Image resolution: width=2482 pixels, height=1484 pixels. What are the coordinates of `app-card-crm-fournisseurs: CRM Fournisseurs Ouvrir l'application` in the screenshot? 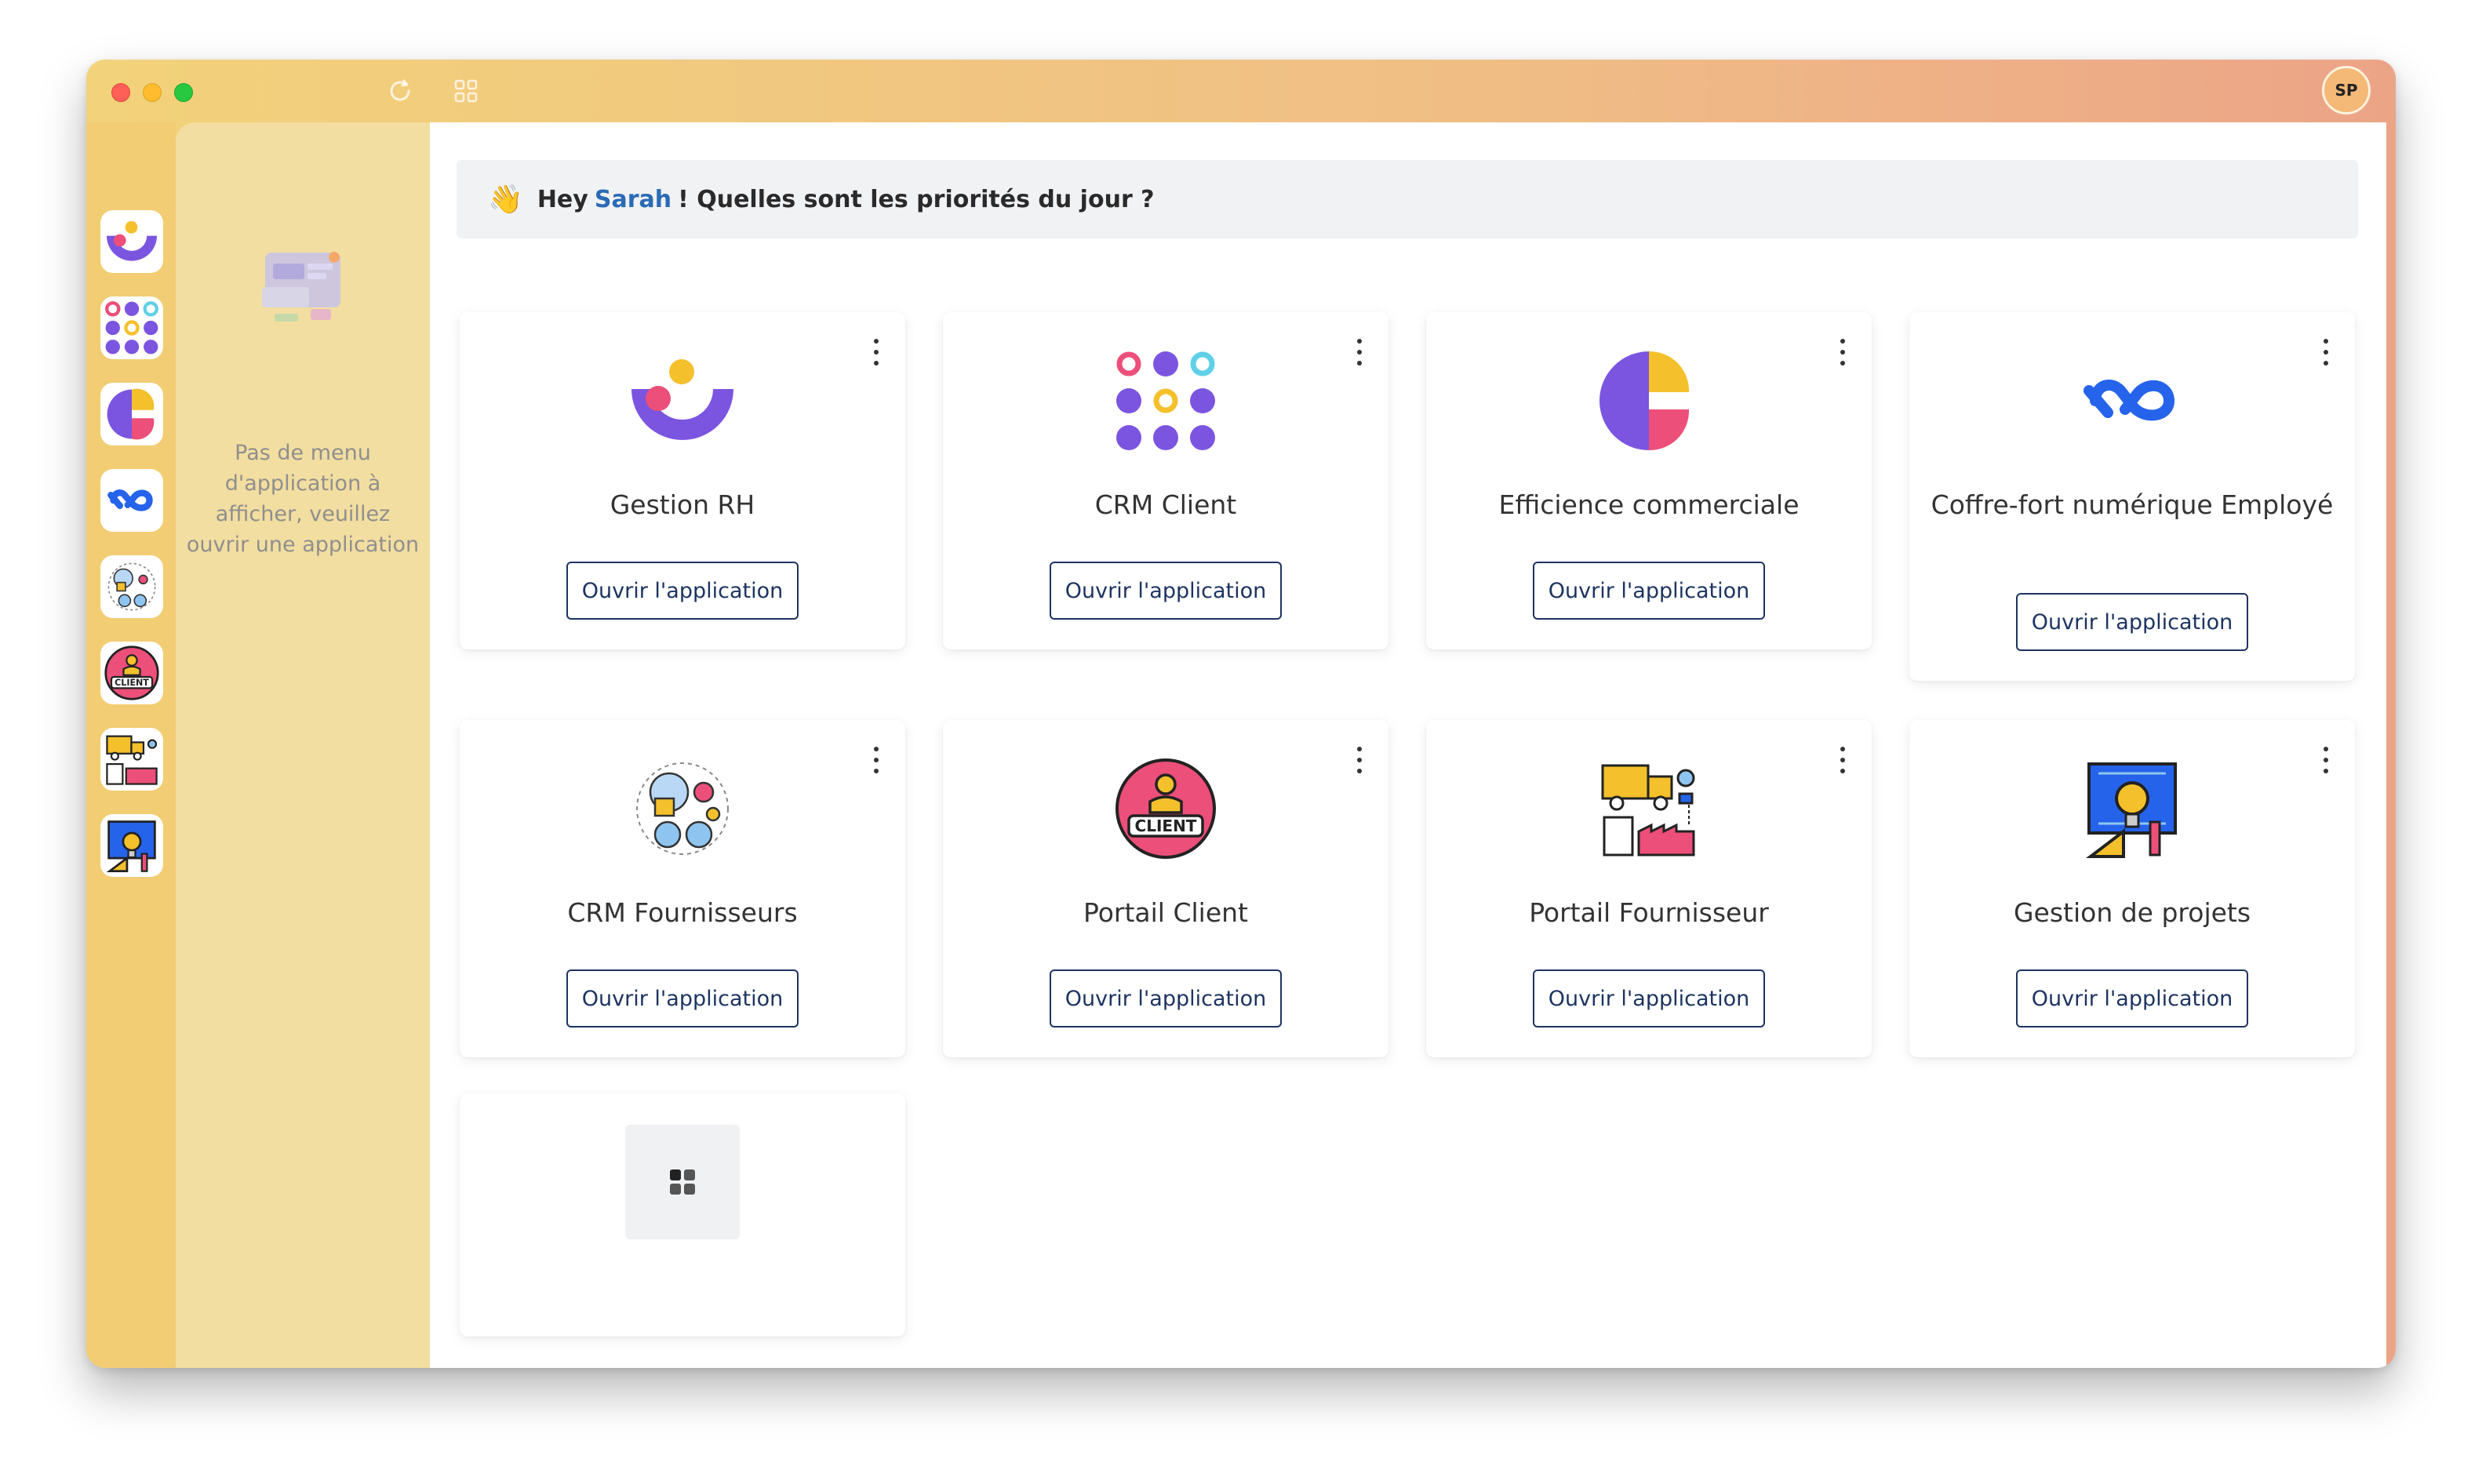 It's located at (682, 888).